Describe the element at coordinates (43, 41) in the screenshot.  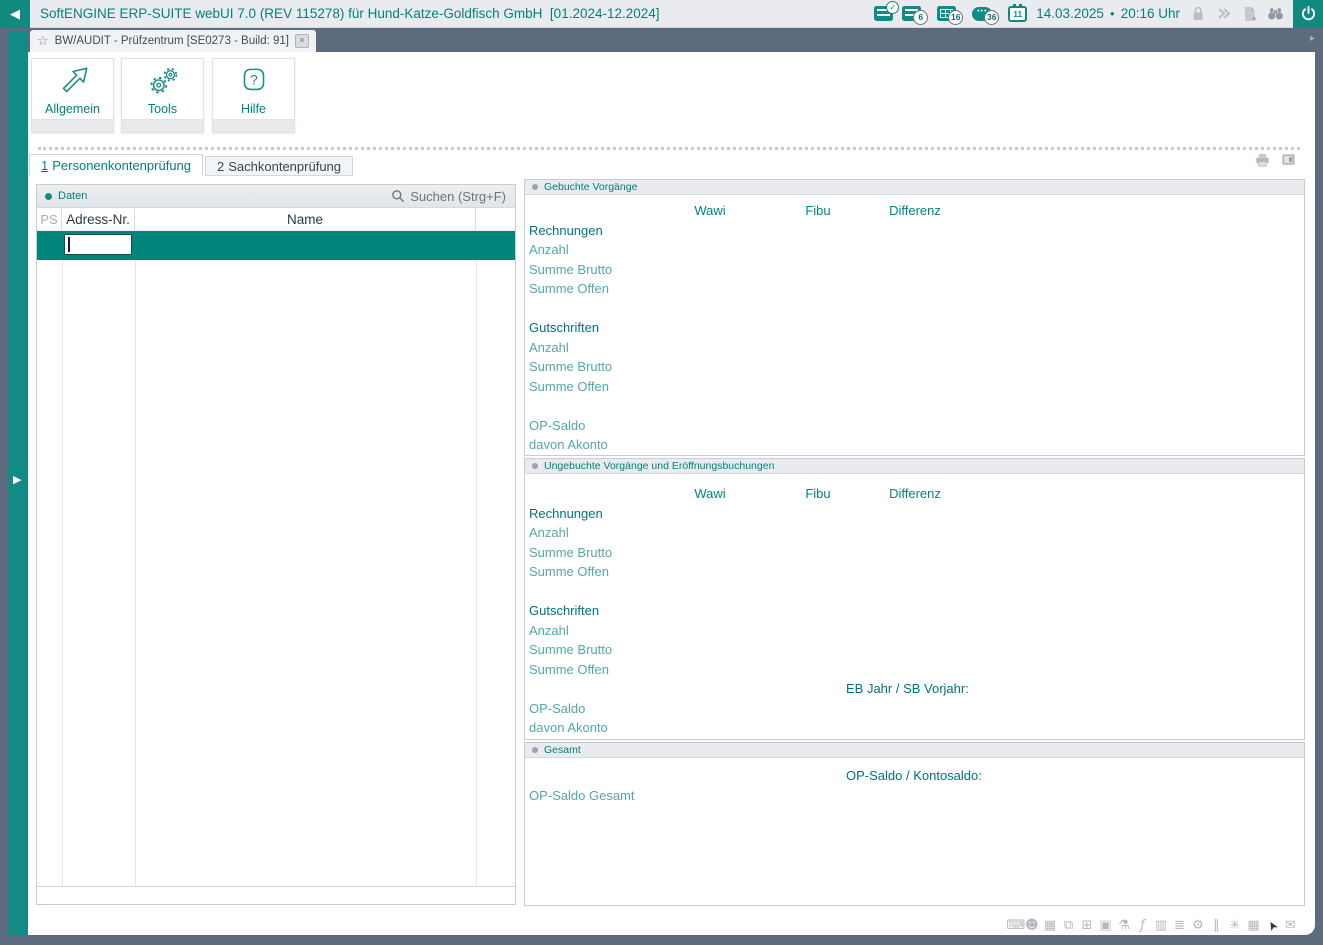
I see `favorite-star-icon: ☆` at that location.